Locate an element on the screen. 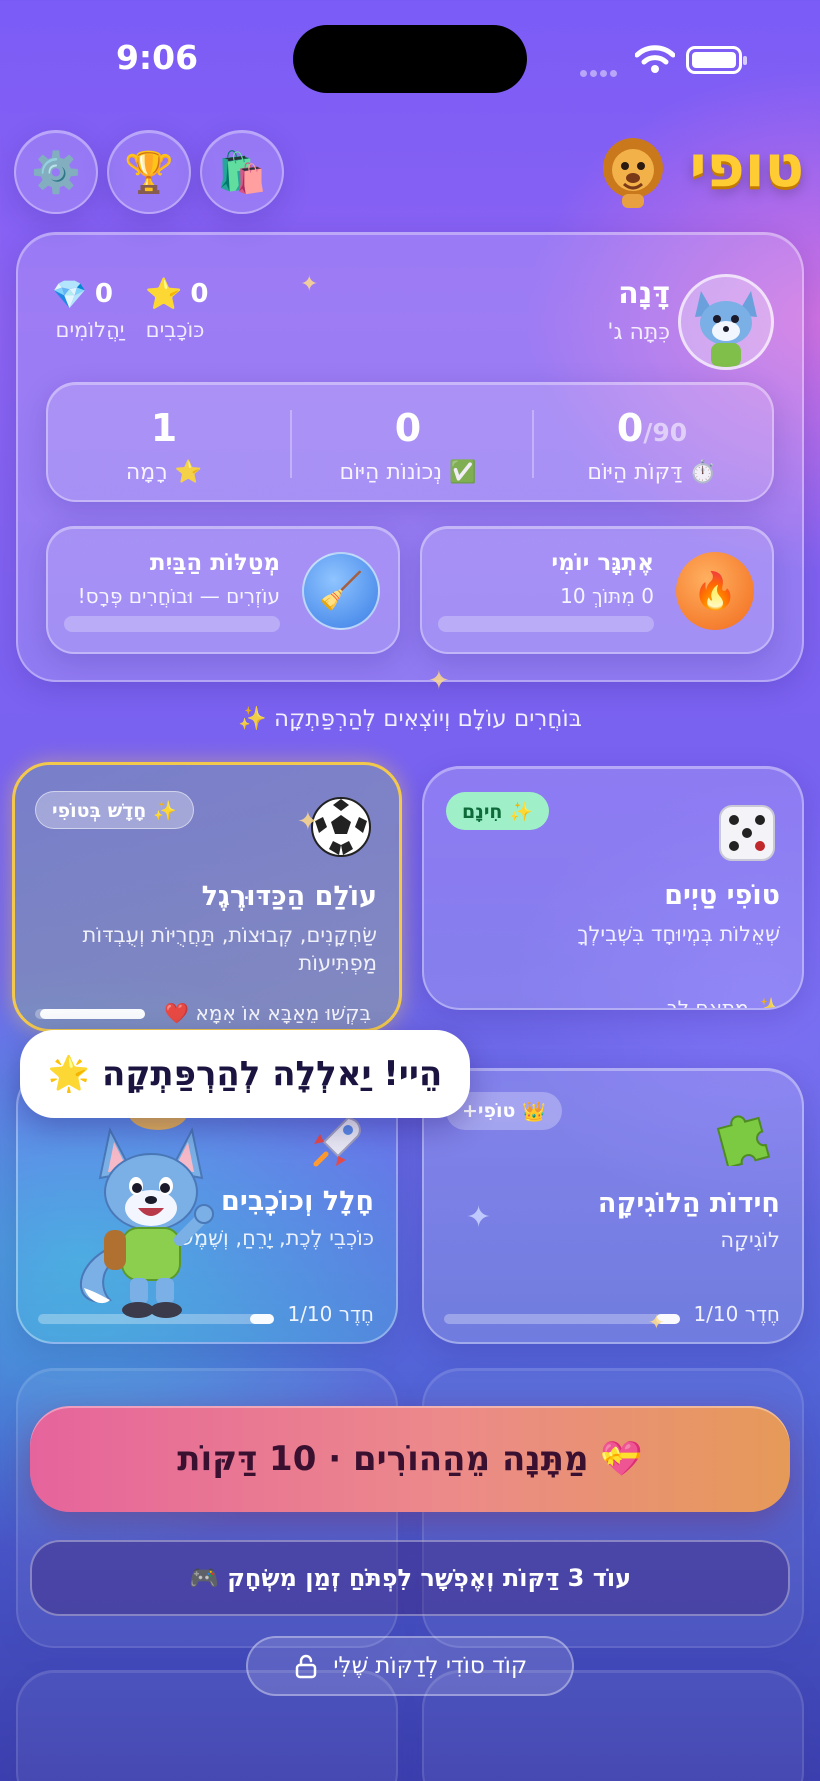  minutes-label: דַּקּוֹת הַיּוֹם is located at coordinates (635, 472).